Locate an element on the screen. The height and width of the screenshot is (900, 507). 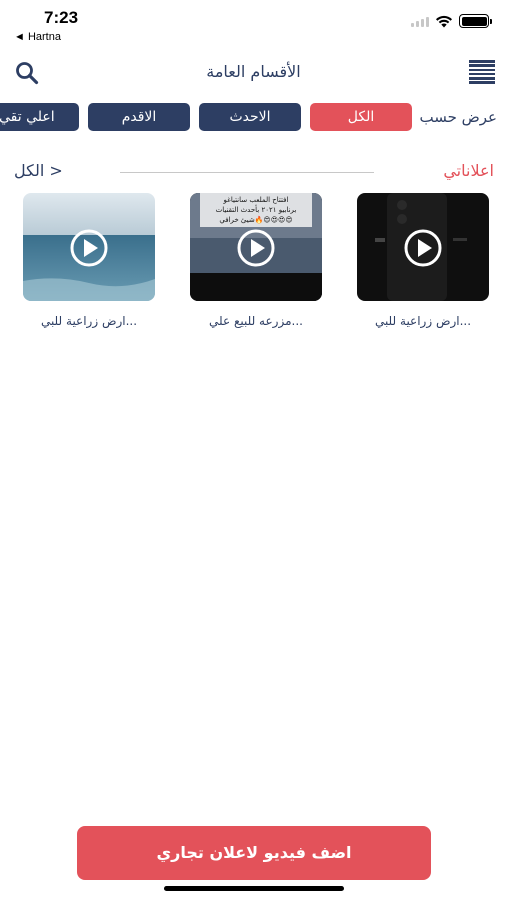
wifi-icon is located at coordinates (444, 21).